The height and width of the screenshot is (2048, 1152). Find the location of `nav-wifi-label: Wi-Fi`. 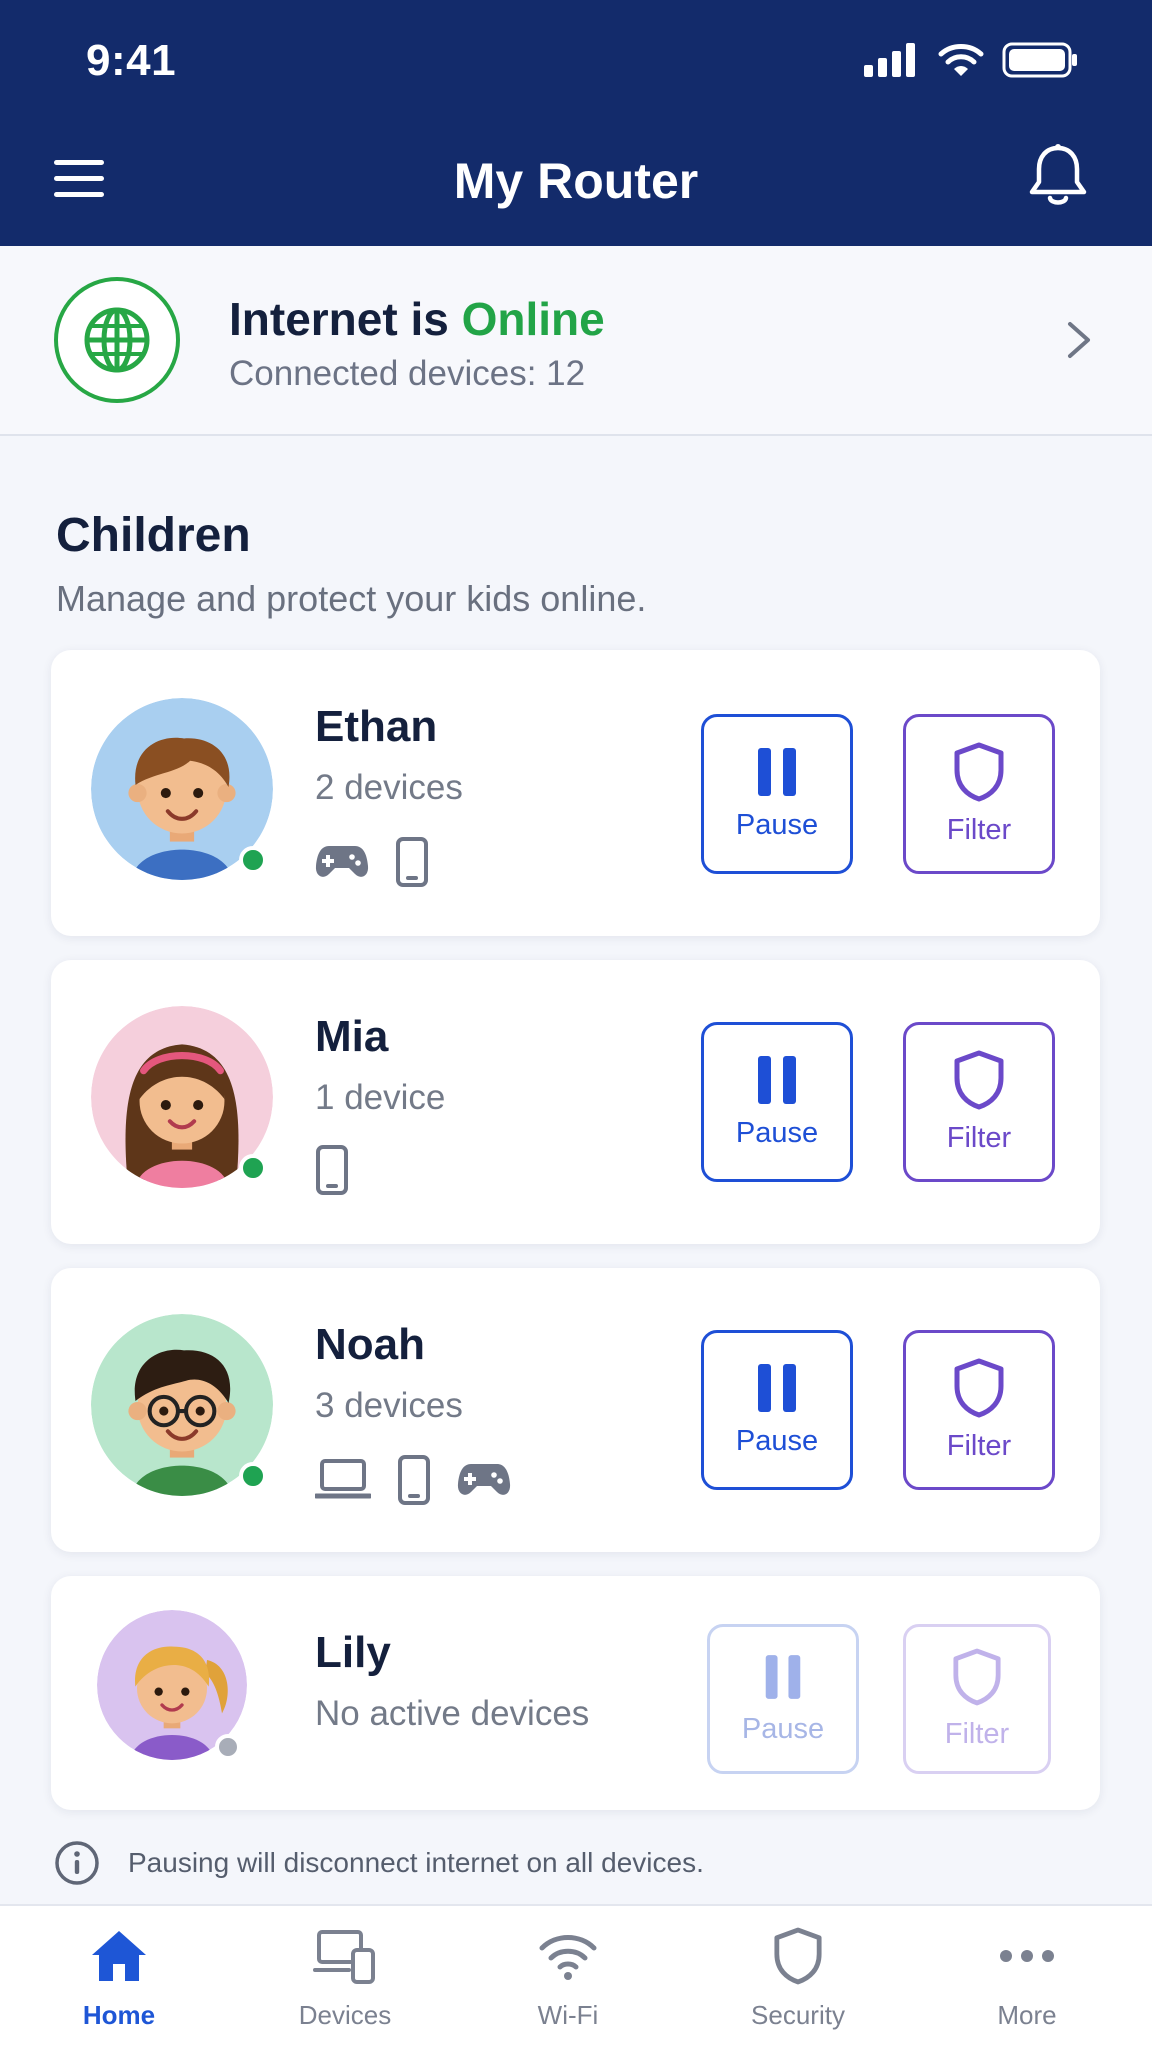

nav-wifi-label: Wi-Fi is located at coordinates (568, 2015).